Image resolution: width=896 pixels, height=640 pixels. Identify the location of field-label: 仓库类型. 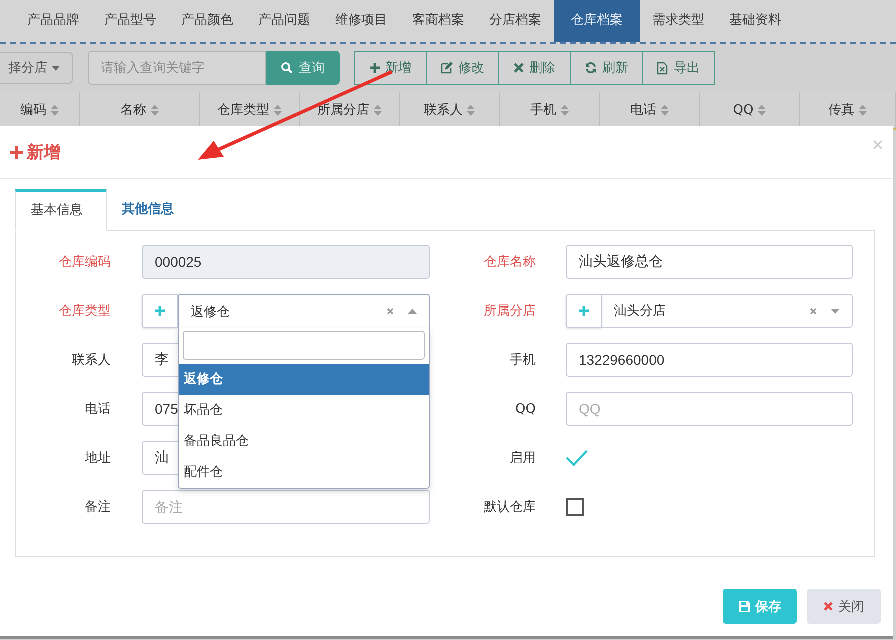
(85, 311).